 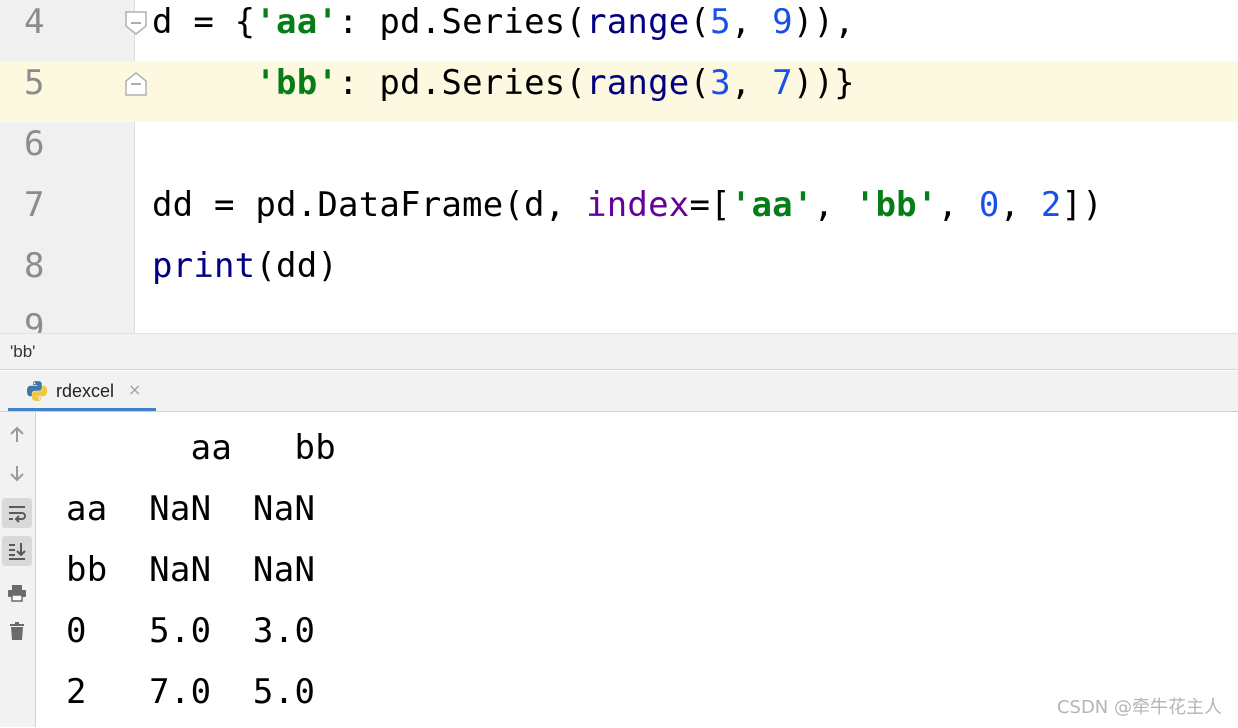 I want to click on fold-start-icon, so click(x=136, y=23).